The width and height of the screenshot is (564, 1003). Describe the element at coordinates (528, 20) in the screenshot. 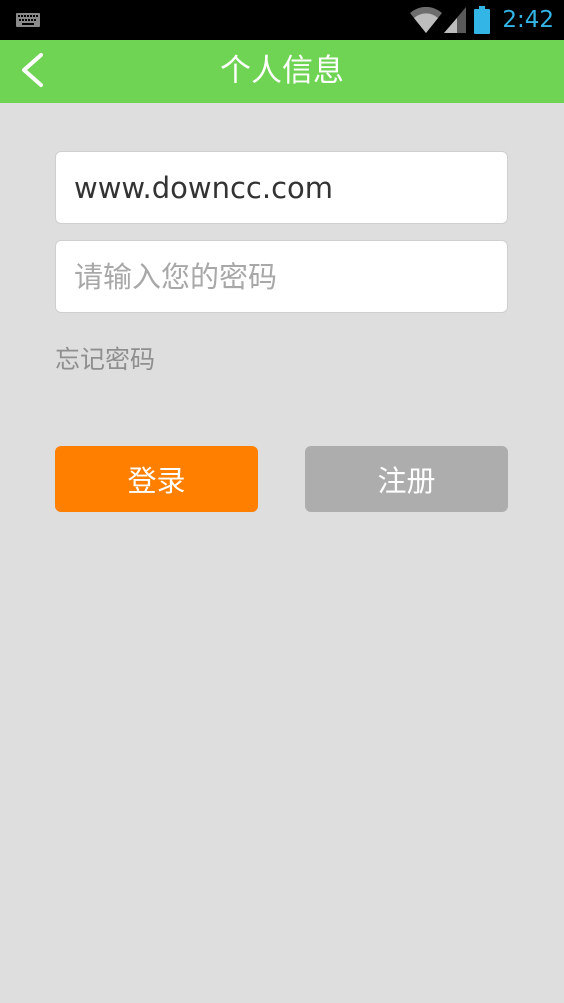

I see `status-time: 2:42` at that location.